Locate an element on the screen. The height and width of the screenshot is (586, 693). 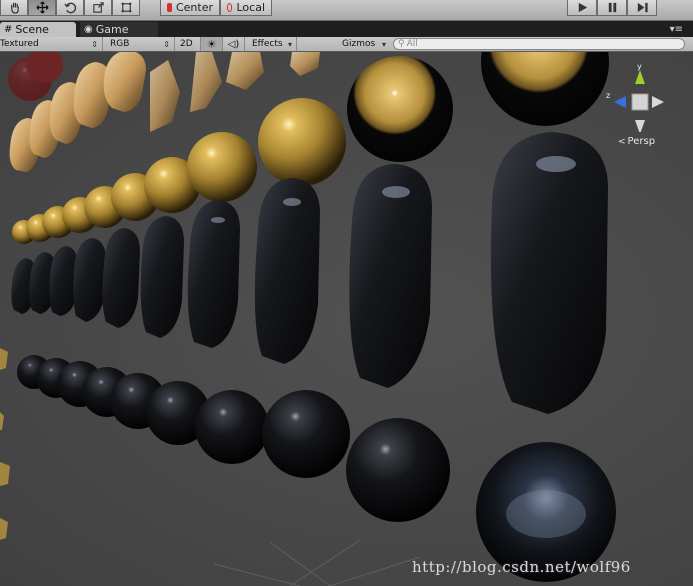
svg-text: y is located at coordinates (639, 66).